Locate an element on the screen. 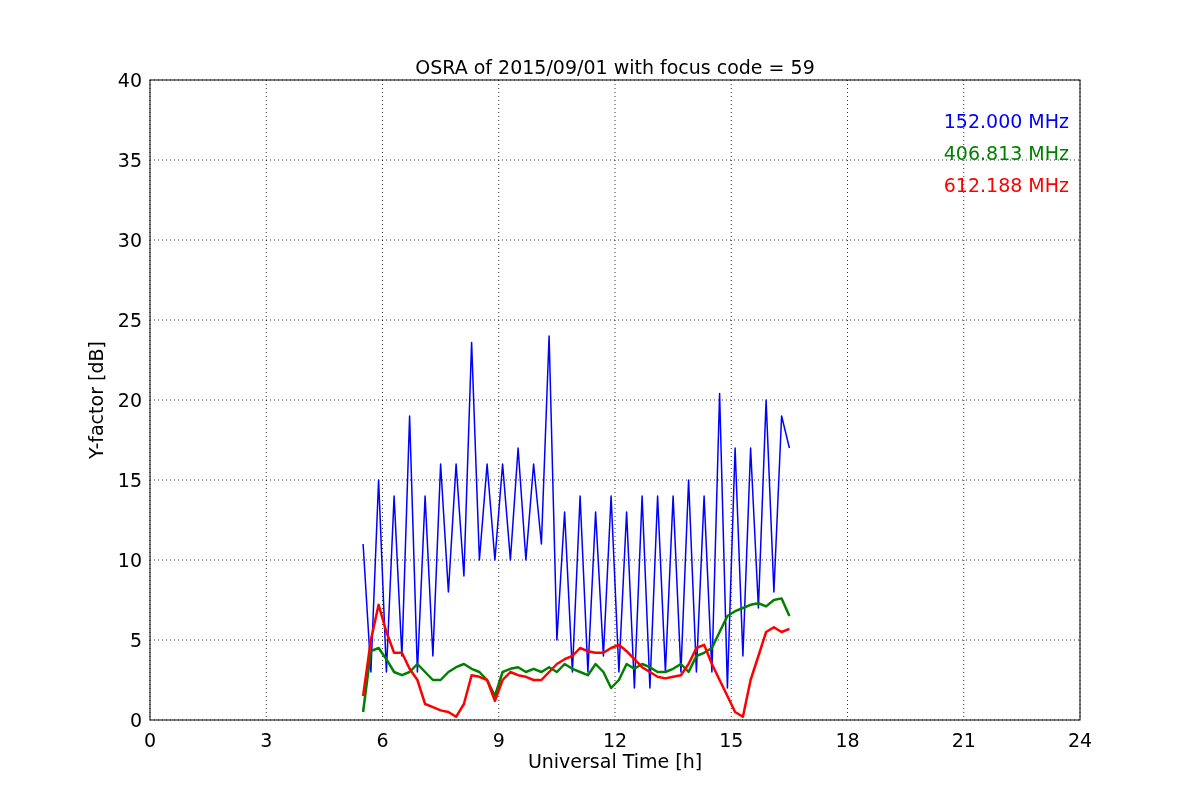 This screenshot has width=1200, height=800. legend-label: 152.000 MHz is located at coordinates (1006, 121).